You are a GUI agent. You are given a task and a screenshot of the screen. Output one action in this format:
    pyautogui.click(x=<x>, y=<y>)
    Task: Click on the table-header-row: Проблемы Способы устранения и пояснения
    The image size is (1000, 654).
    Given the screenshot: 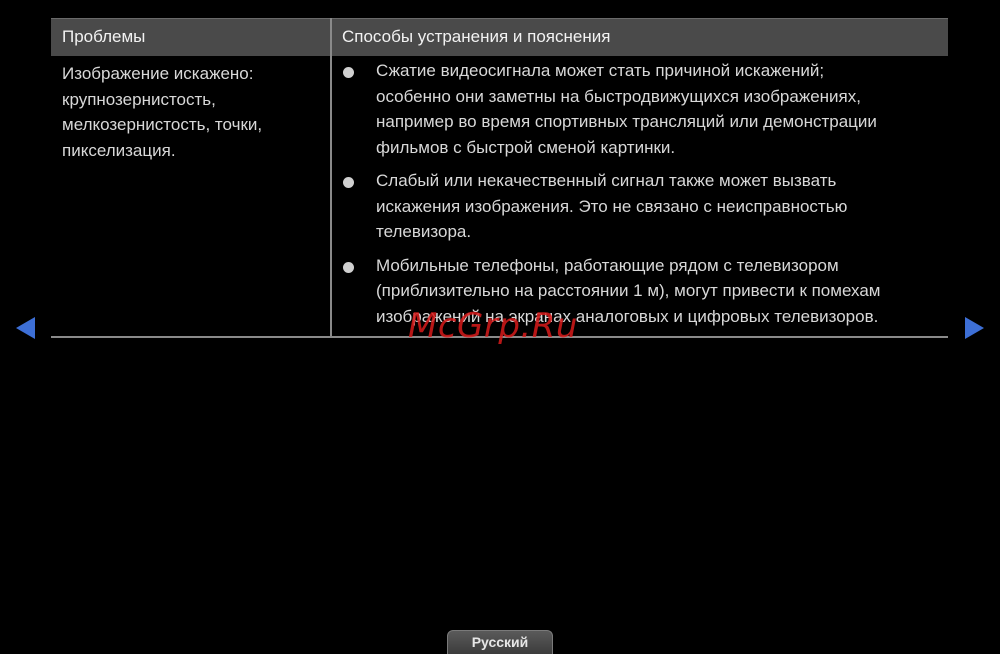 What is the action you would take?
    pyautogui.click(x=499, y=37)
    